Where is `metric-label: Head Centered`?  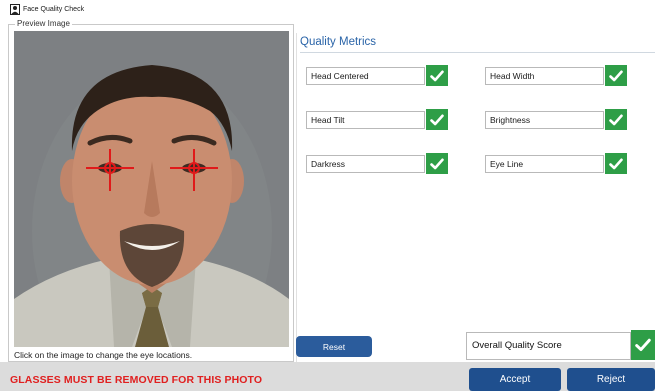
metric-label: Head Centered is located at coordinates (365, 76).